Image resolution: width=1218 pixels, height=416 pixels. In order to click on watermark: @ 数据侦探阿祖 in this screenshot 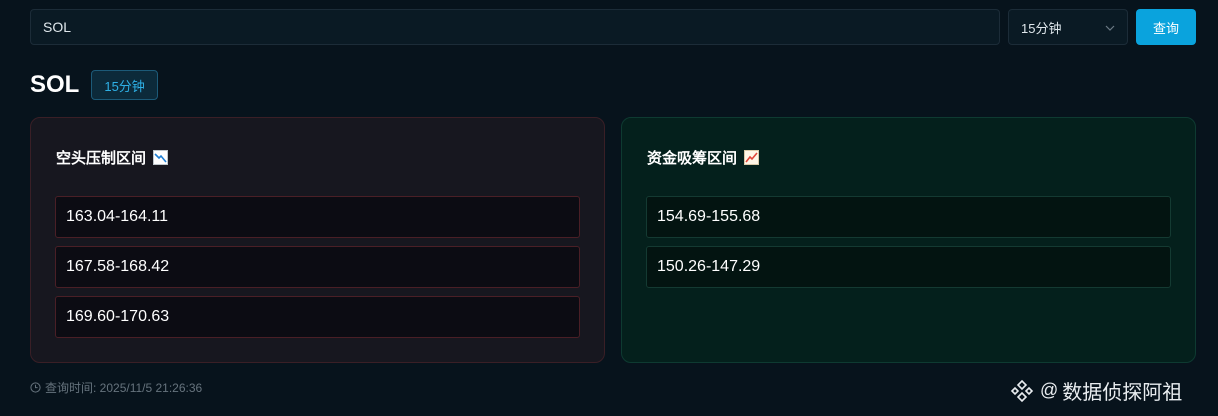, I will do `click(1096, 390)`.